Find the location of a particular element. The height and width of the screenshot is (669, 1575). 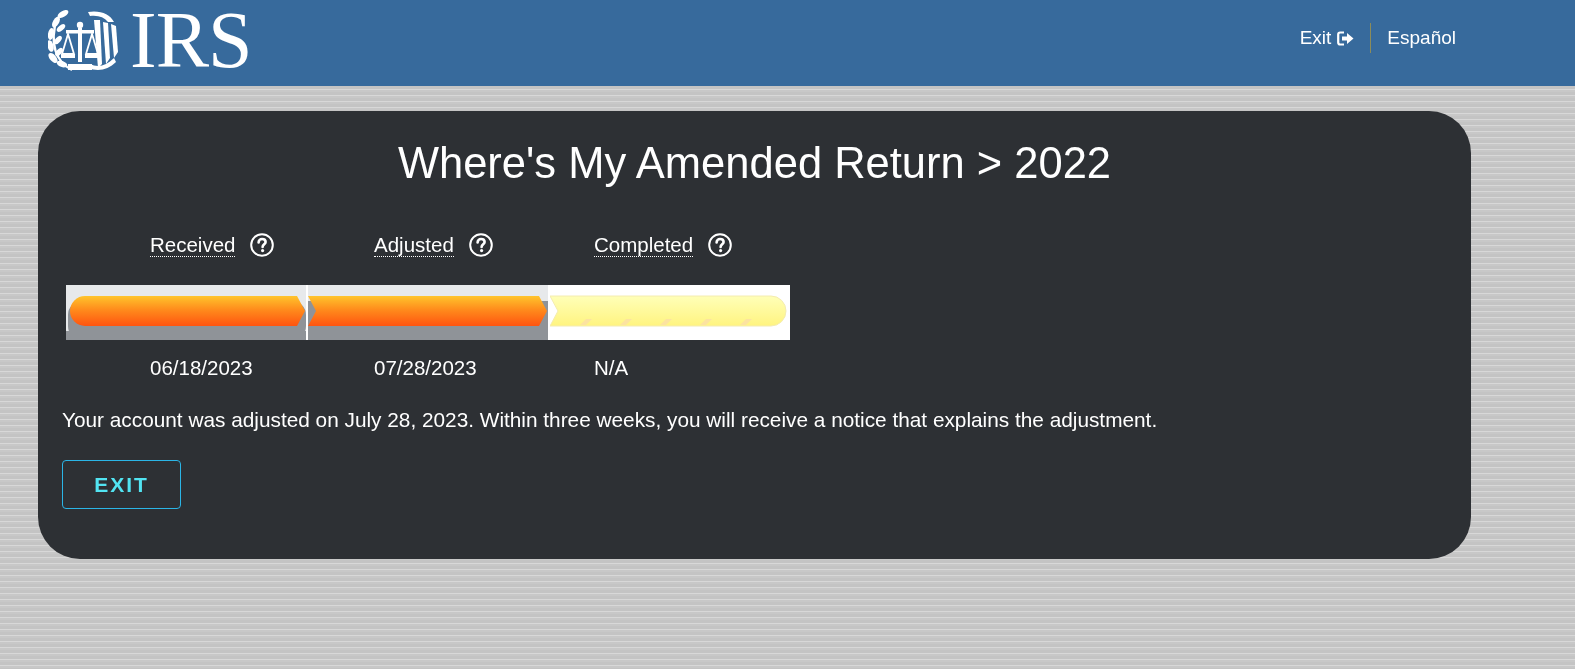

language-link: Español is located at coordinates (1421, 38).